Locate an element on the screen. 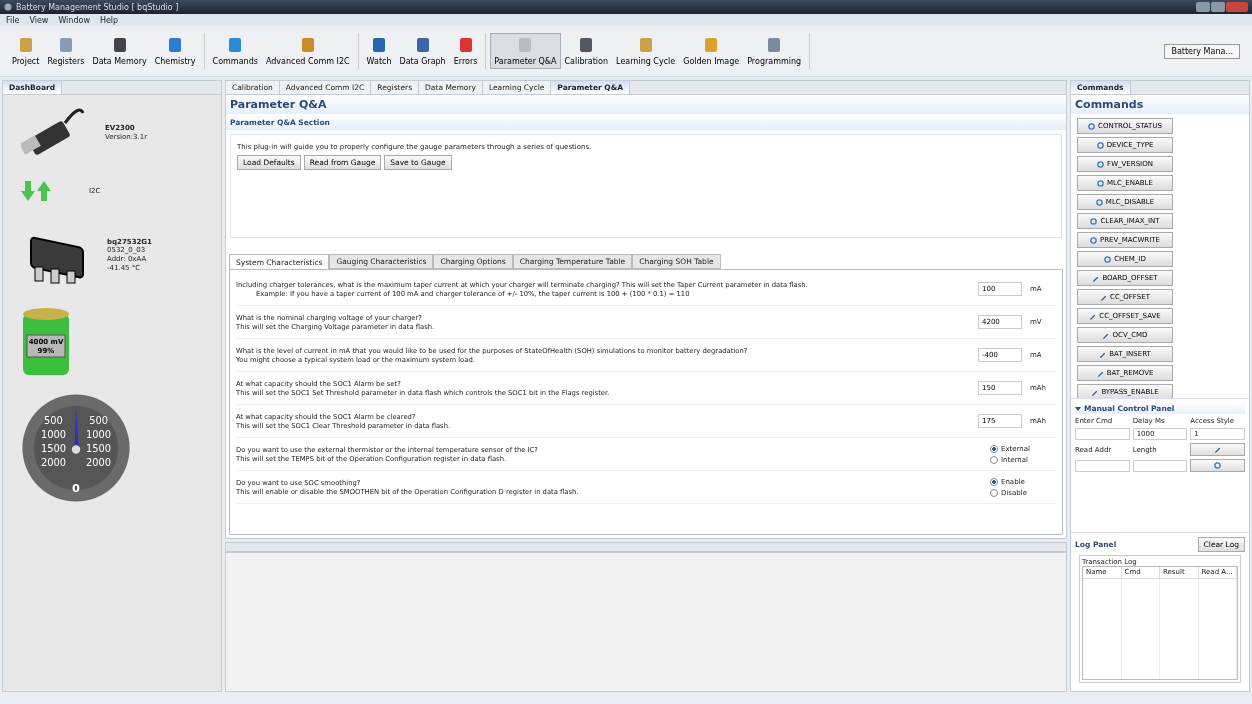  menu-item: Window is located at coordinates (74, 20).